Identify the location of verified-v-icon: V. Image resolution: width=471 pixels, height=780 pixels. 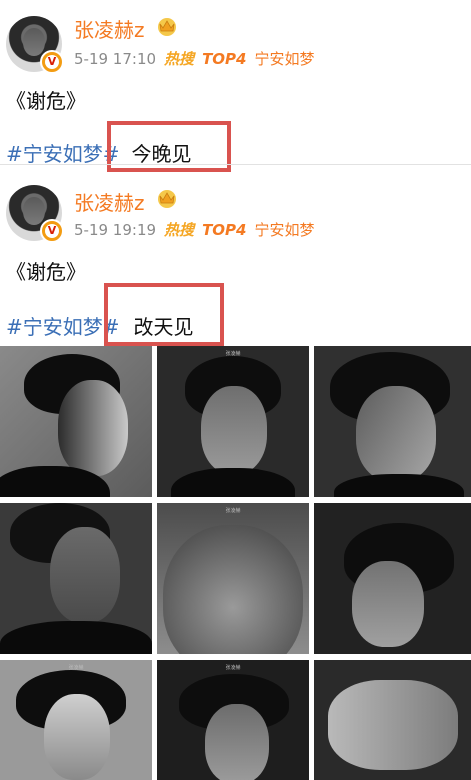
(52, 231).